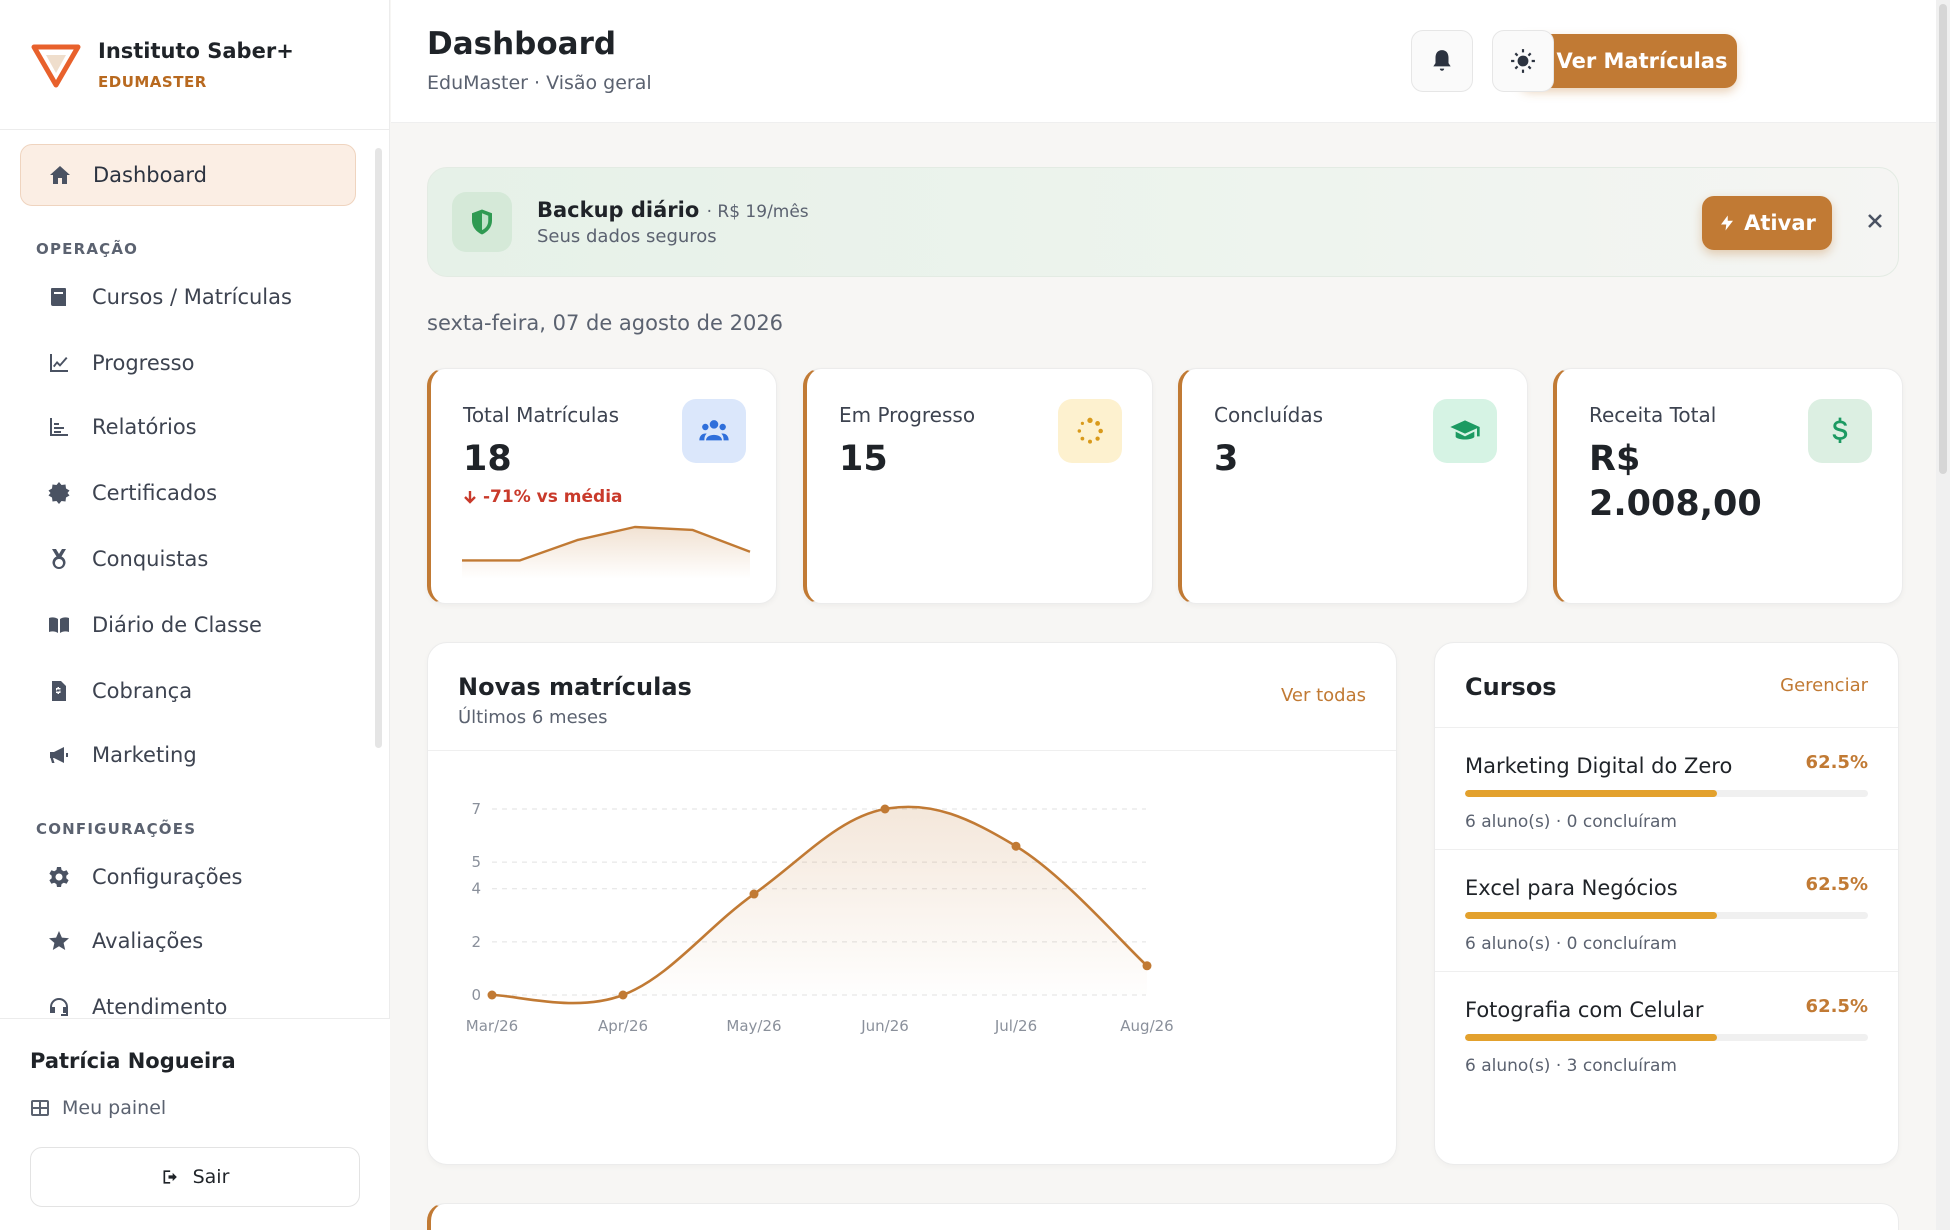 This screenshot has width=1950, height=1230. I want to click on course-name: Fotografia com Celular, so click(1584, 1010).